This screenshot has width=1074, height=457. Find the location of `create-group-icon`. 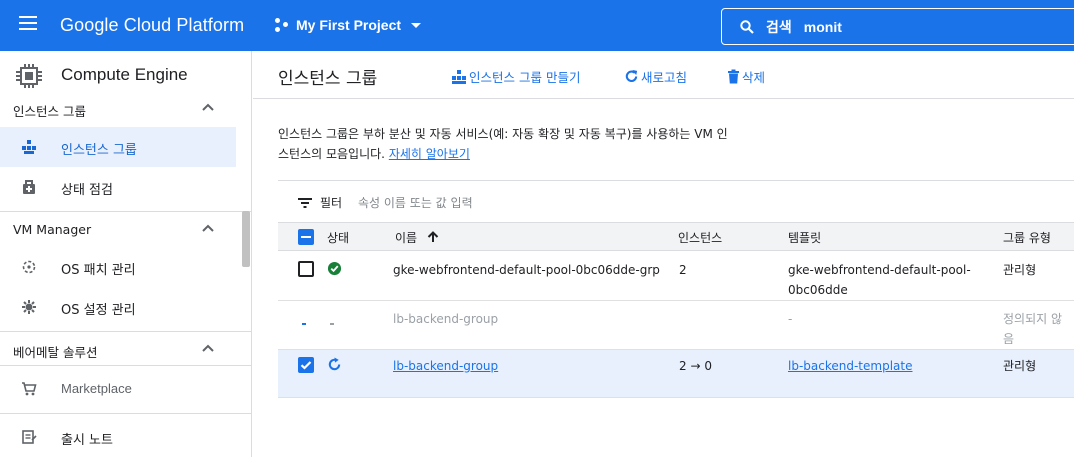

create-group-icon is located at coordinates (459, 76).